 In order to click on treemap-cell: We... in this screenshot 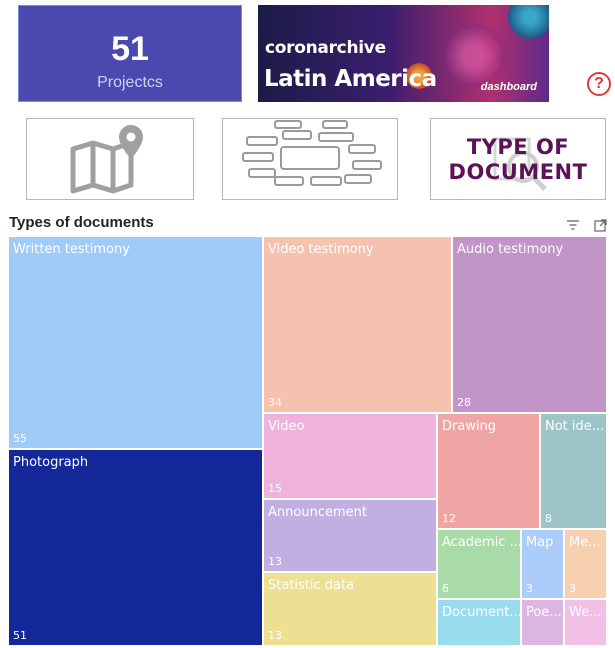, I will do `click(586, 623)`.